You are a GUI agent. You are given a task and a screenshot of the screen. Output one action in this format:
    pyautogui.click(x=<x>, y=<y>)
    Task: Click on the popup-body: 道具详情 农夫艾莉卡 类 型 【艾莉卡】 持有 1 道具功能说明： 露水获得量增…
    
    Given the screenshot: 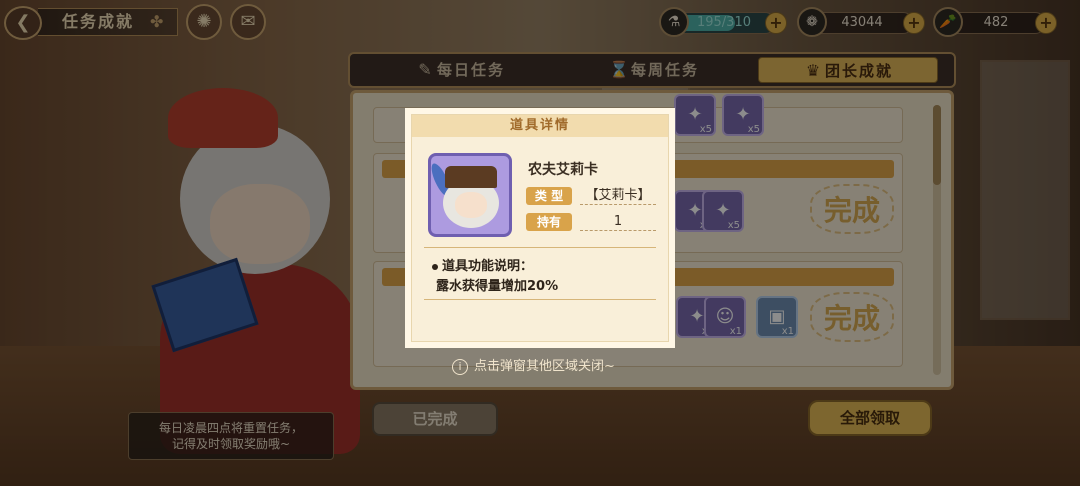 What is the action you would take?
    pyautogui.click(x=540, y=228)
    